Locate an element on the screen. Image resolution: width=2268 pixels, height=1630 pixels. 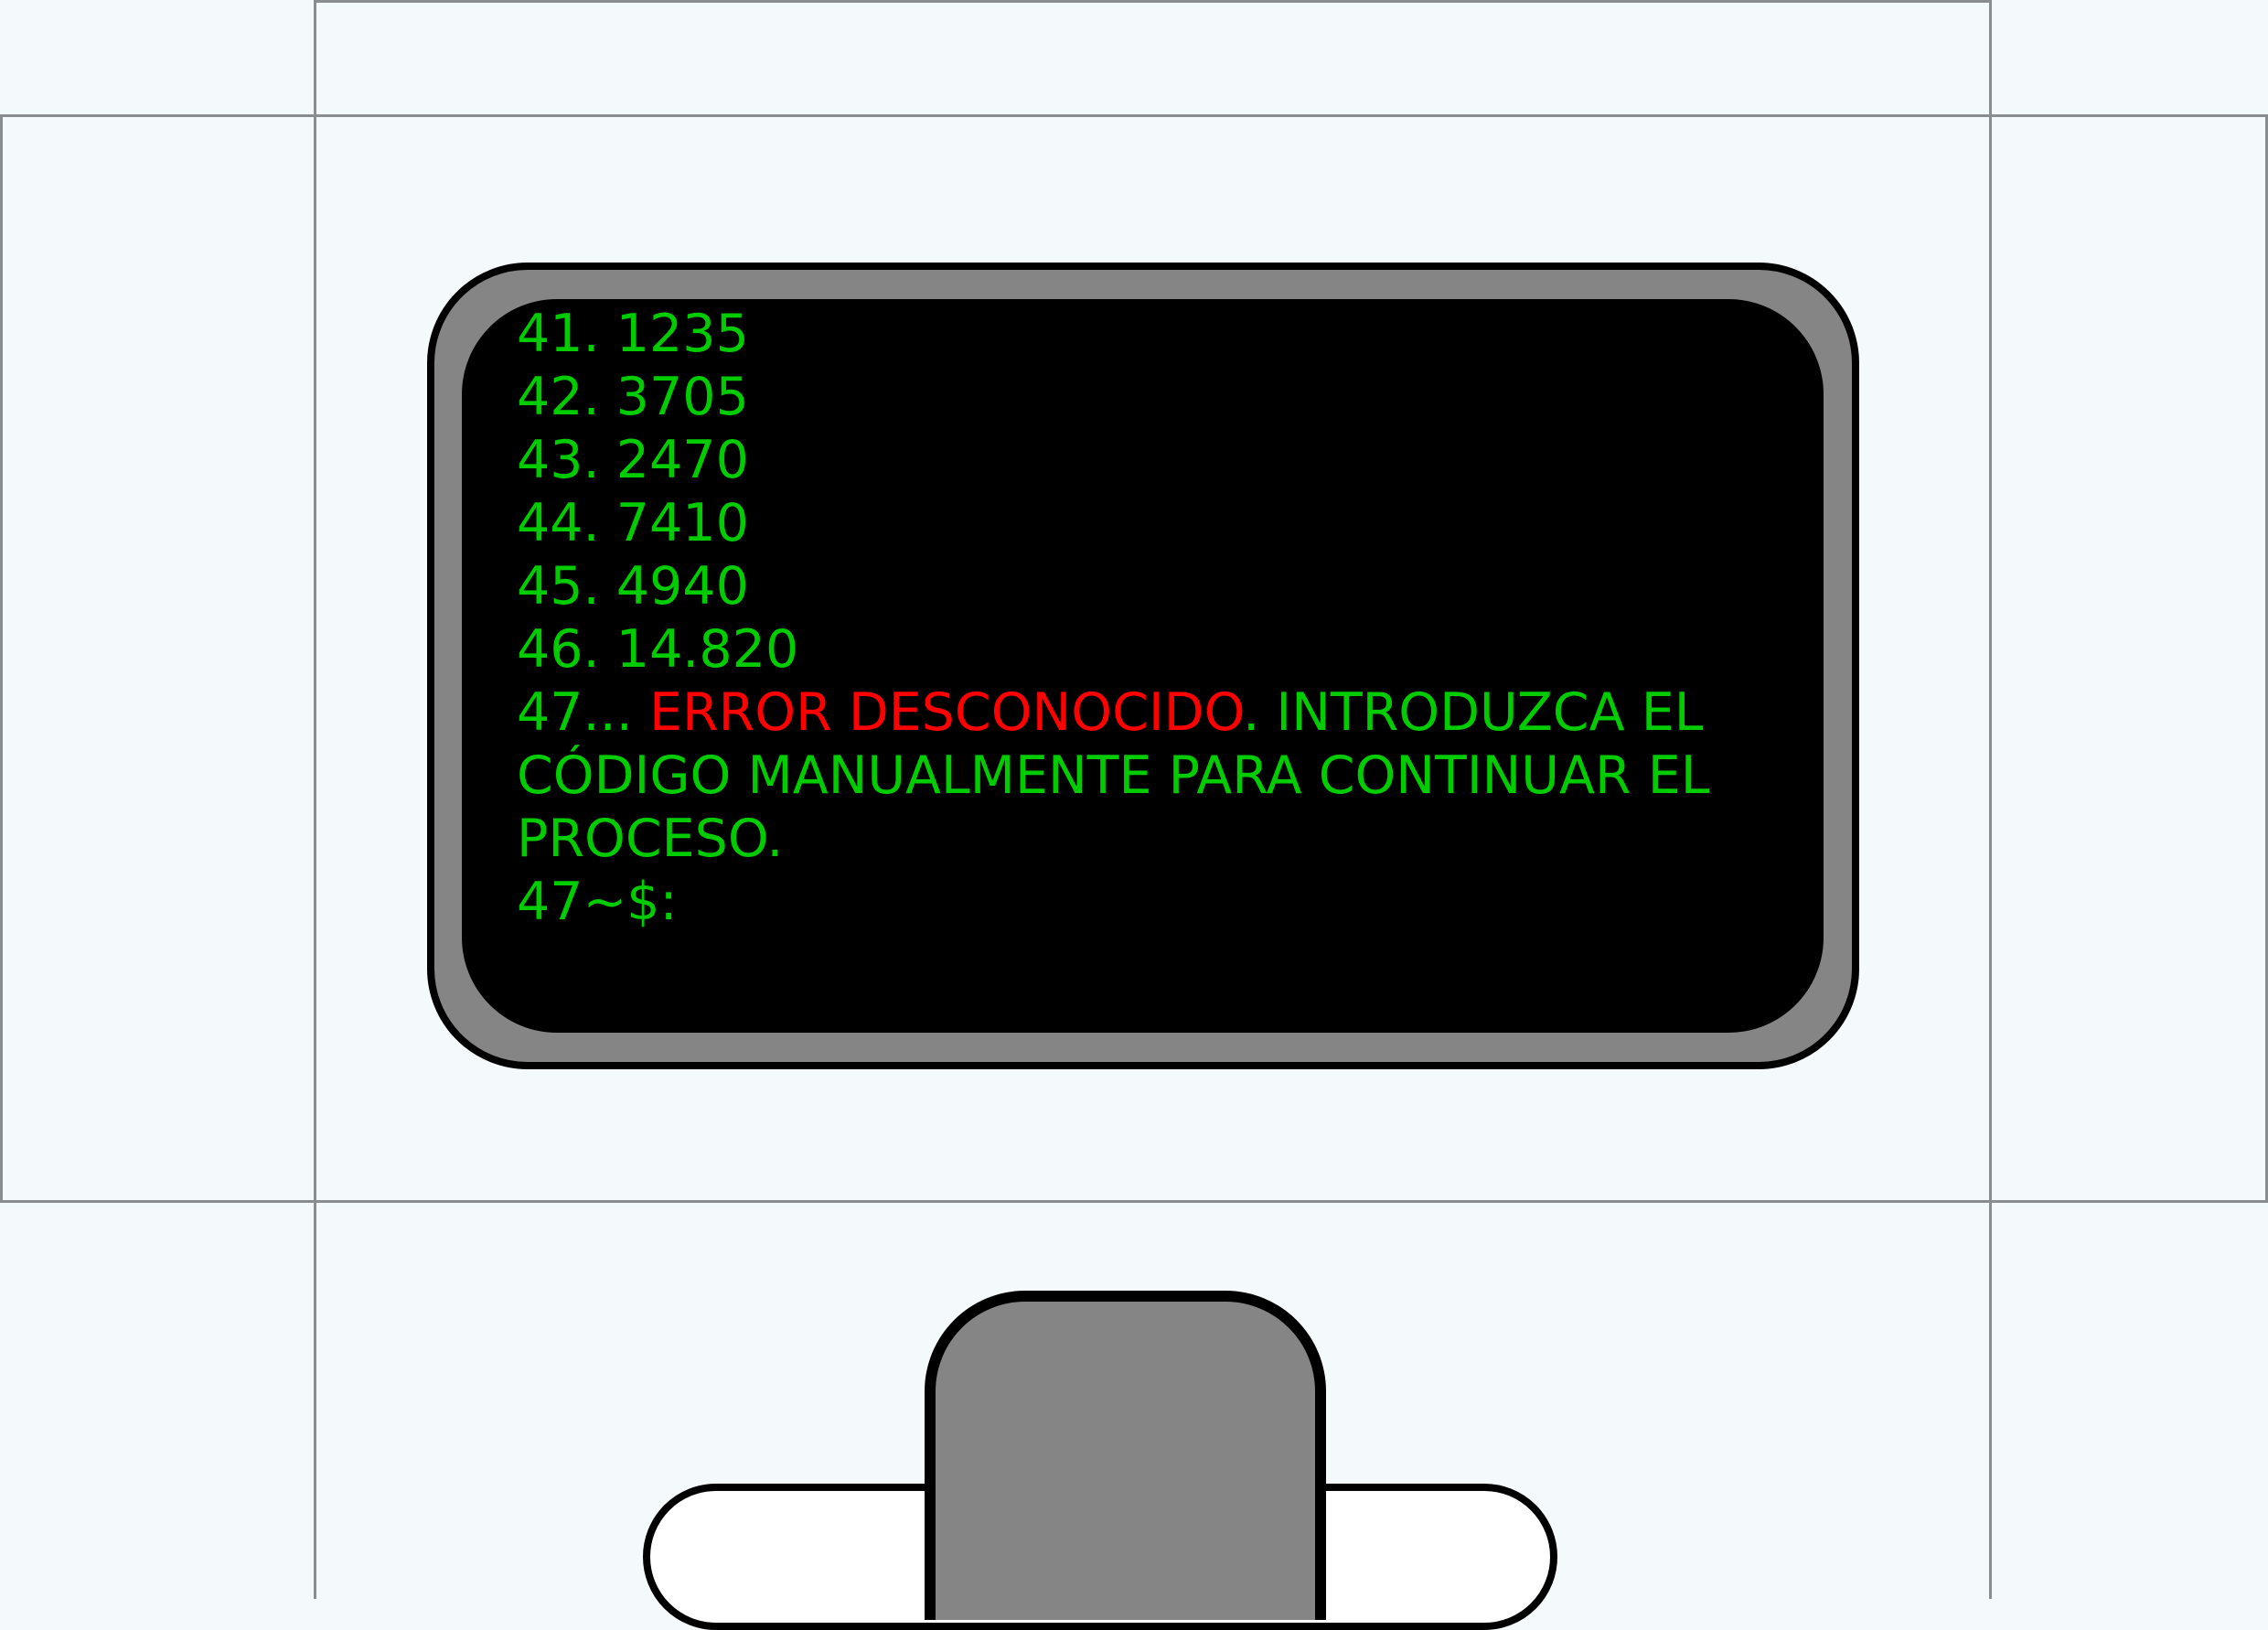
guide-line-top-short is located at coordinates (1153, 1).